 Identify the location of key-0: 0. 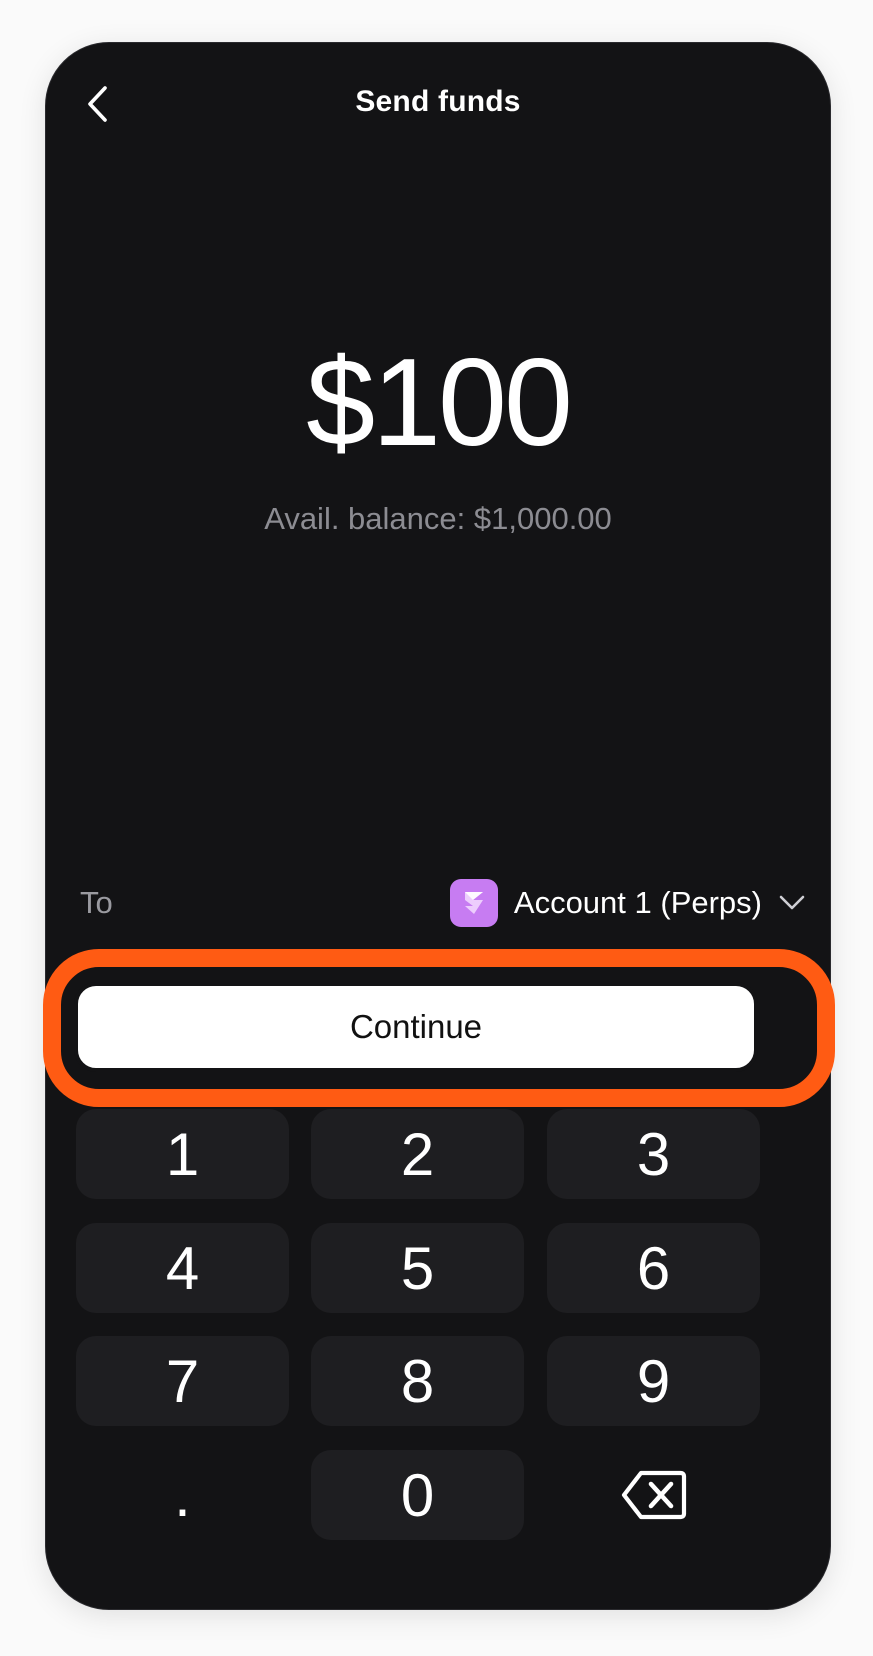
(417, 1495).